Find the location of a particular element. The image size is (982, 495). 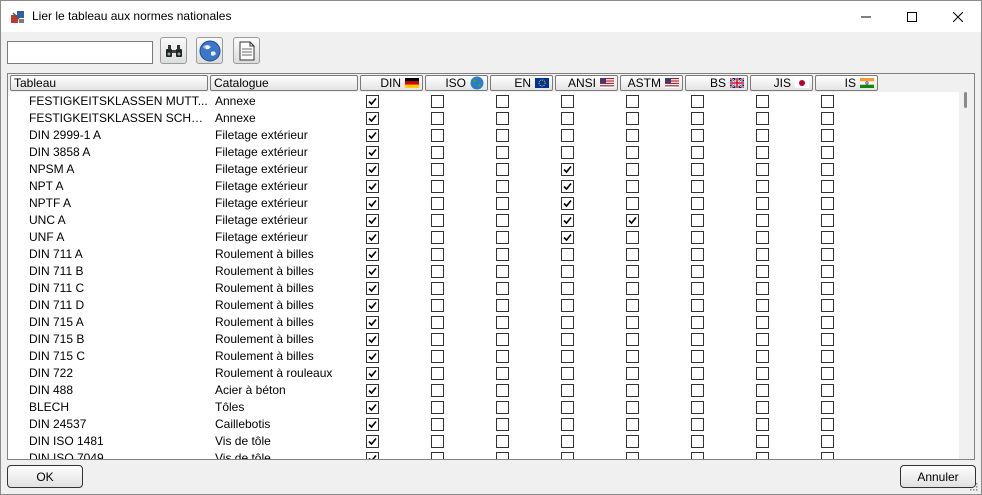

column-header-ansi: ANSI is located at coordinates (586, 83).